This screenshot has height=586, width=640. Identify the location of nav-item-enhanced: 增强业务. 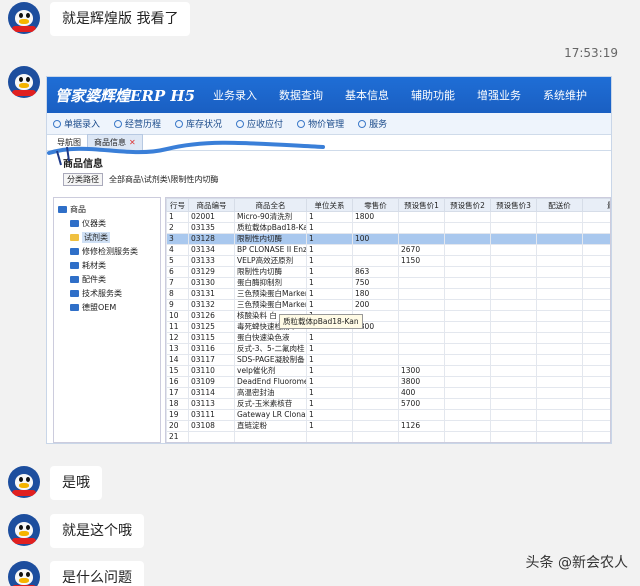
(499, 95).